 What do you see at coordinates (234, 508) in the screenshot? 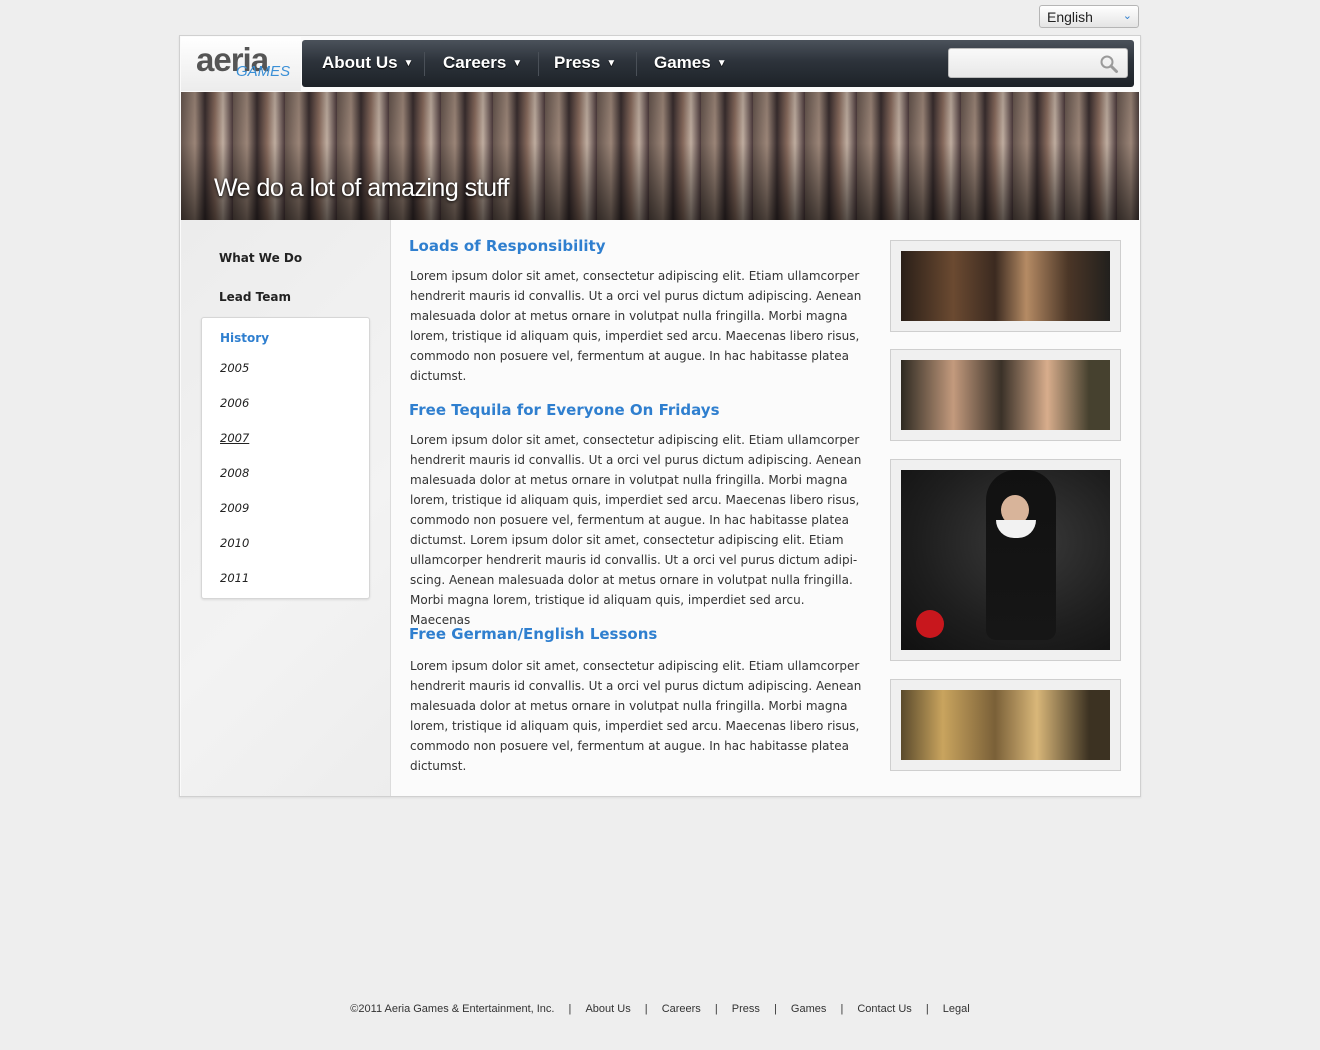
I see `history-year-2009: 2009` at bounding box center [234, 508].